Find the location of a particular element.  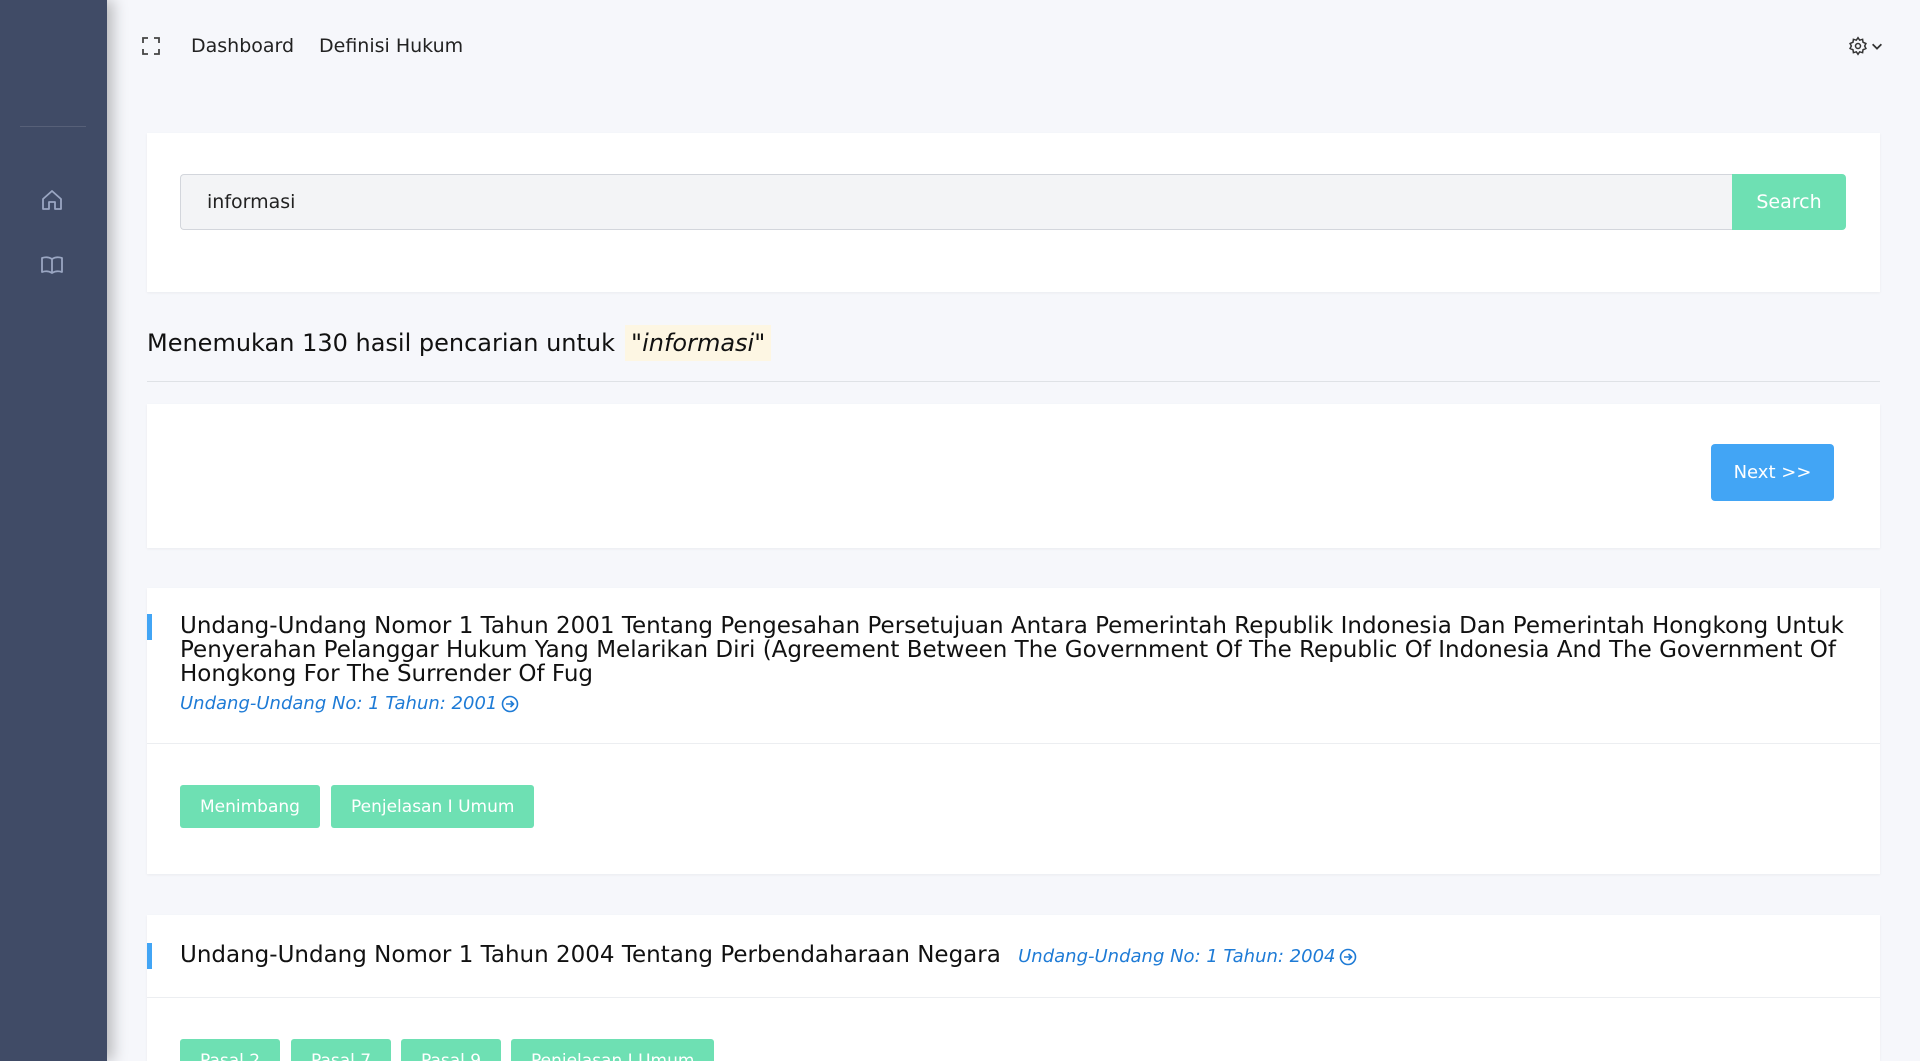

results-count-text: Menemukan 130 hasil pencarian untuk is located at coordinates (381, 343).